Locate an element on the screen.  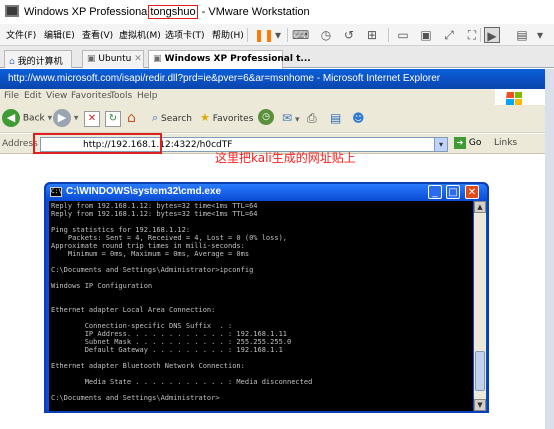
scroll-down-icon: ▼ is located at coordinates (480, 405).